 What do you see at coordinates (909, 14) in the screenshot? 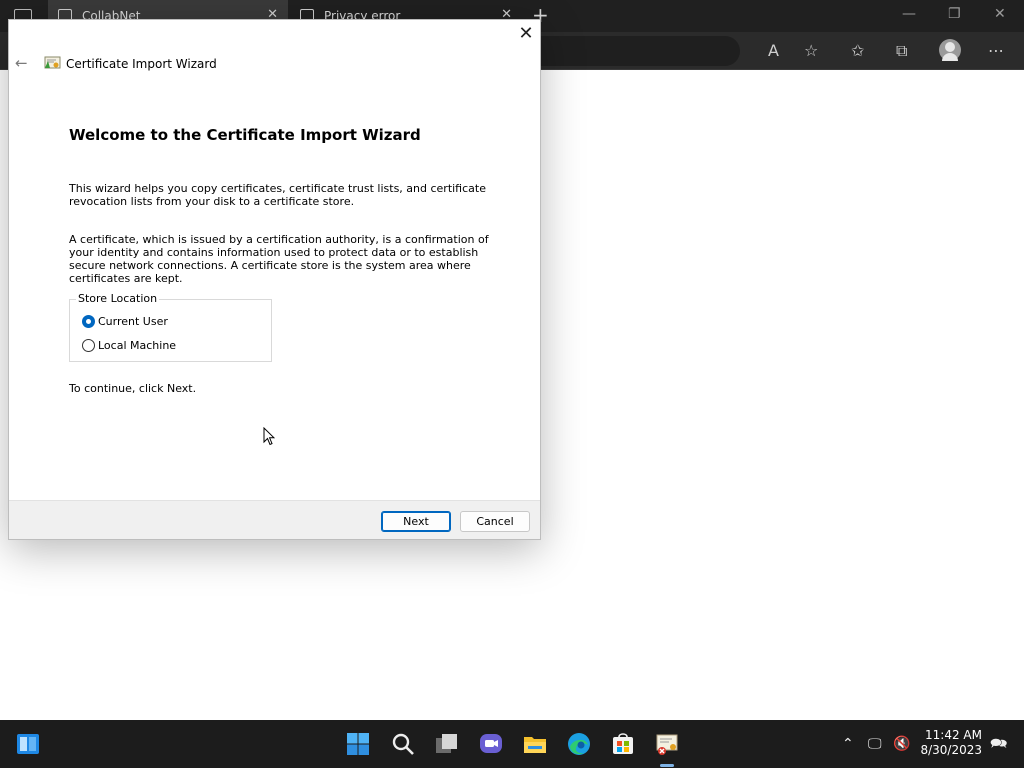
I see `minimize-icon: —` at bounding box center [909, 14].